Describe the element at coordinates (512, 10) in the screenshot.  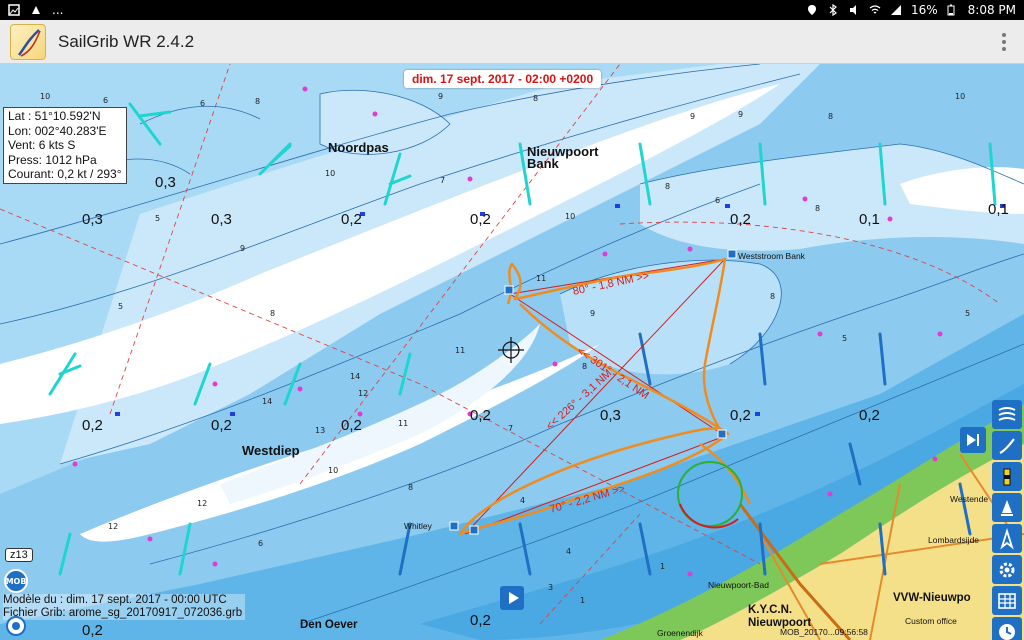
I see `status-bar: ... 16% 8:08 PM` at that location.